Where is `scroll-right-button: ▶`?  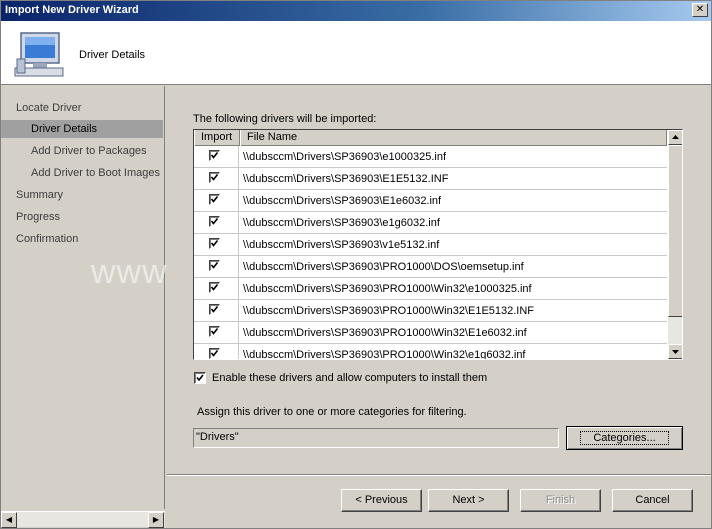
scroll-right-button: ▶ is located at coordinates (156, 520).